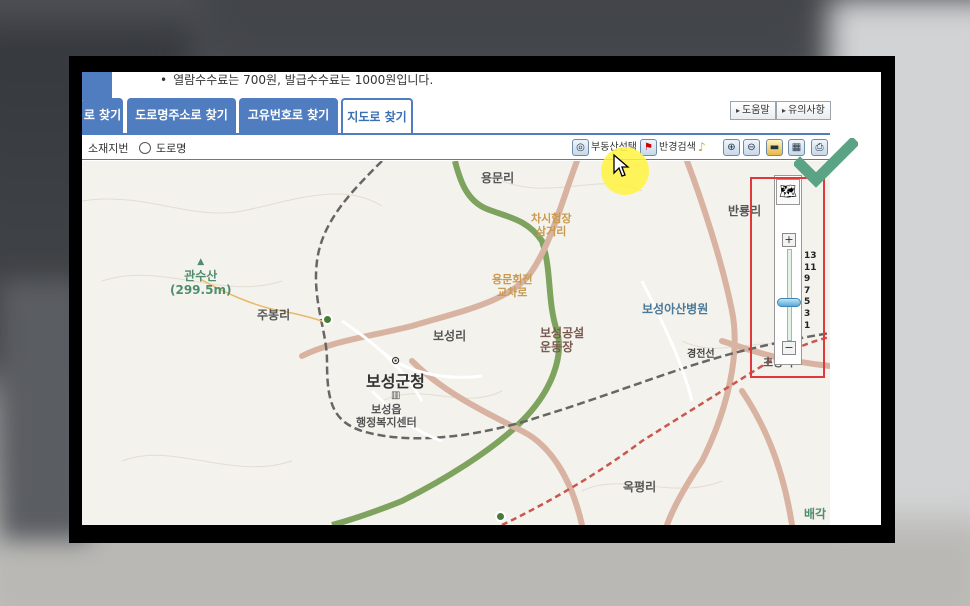 The image size is (970, 606). Describe the element at coordinates (810, 315) in the screenshot. I see `zoom-level: 3` at that location.